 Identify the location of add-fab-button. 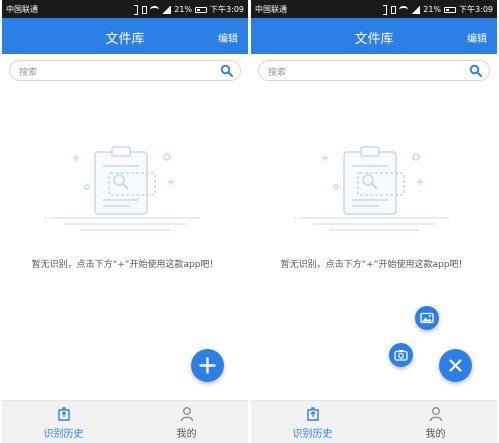
(207, 365).